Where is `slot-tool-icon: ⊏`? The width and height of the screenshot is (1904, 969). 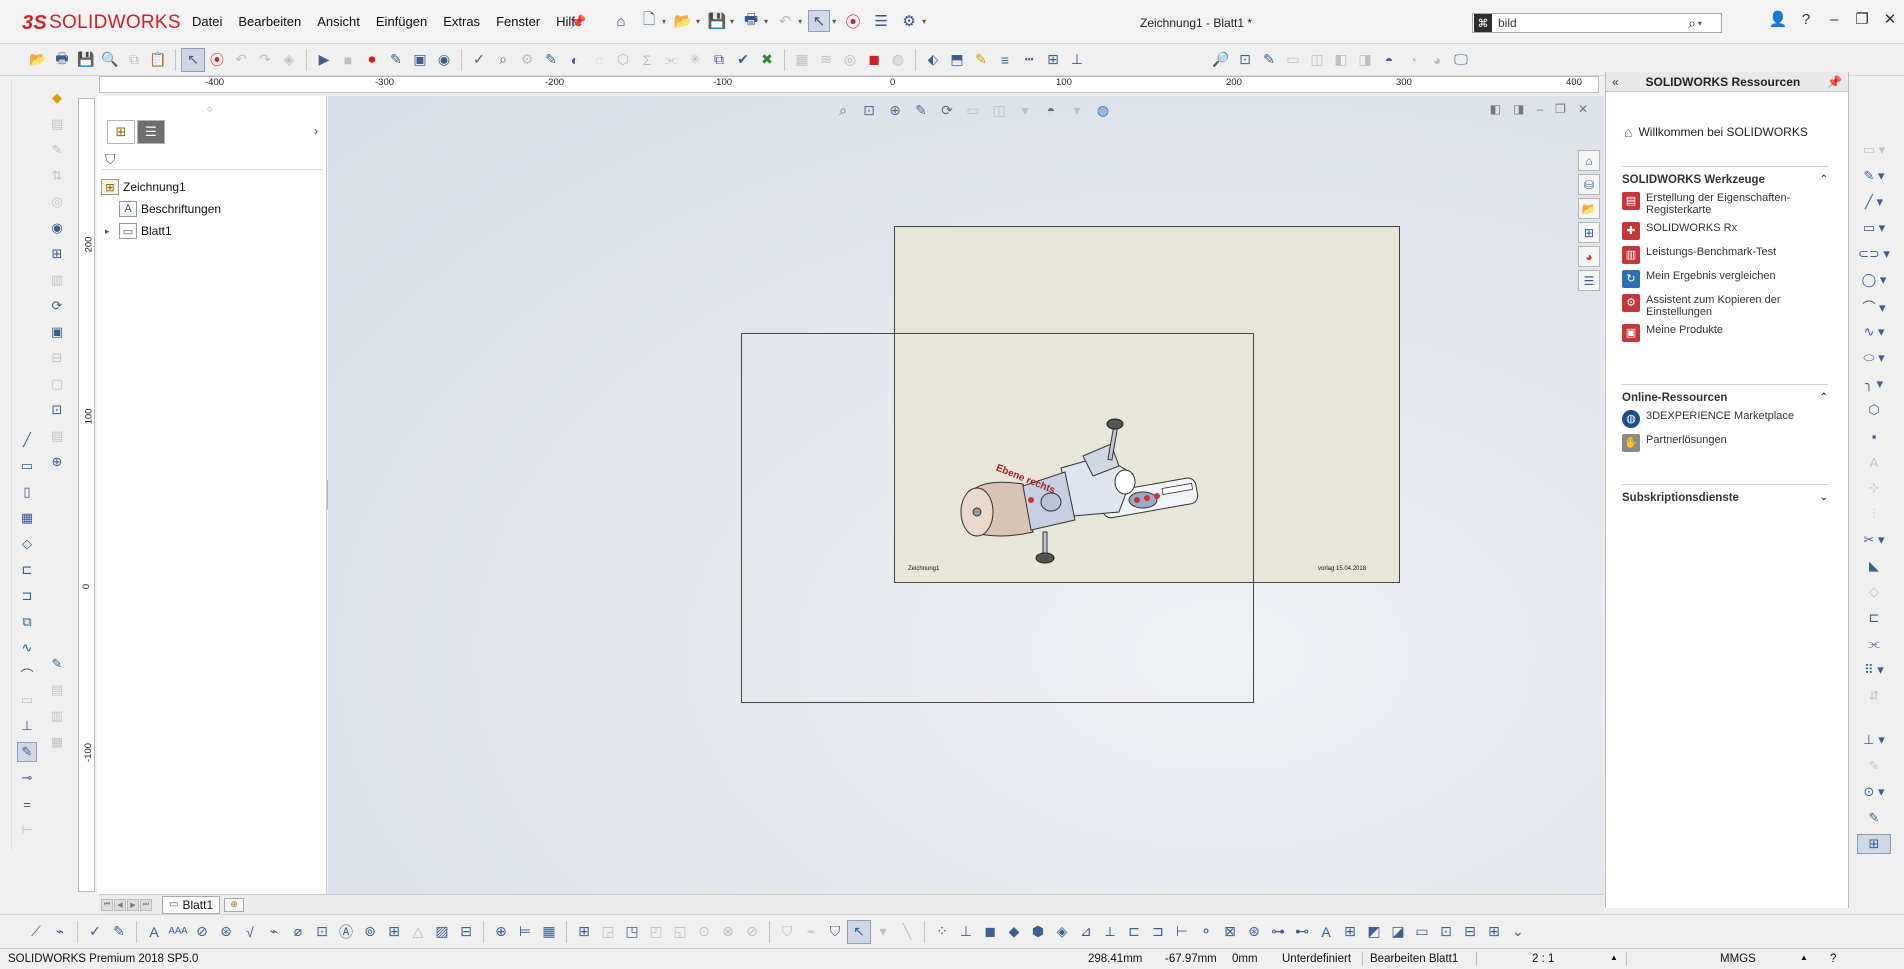 slot-tool-icon: ⊏ is located at coordinates (1134, 932).